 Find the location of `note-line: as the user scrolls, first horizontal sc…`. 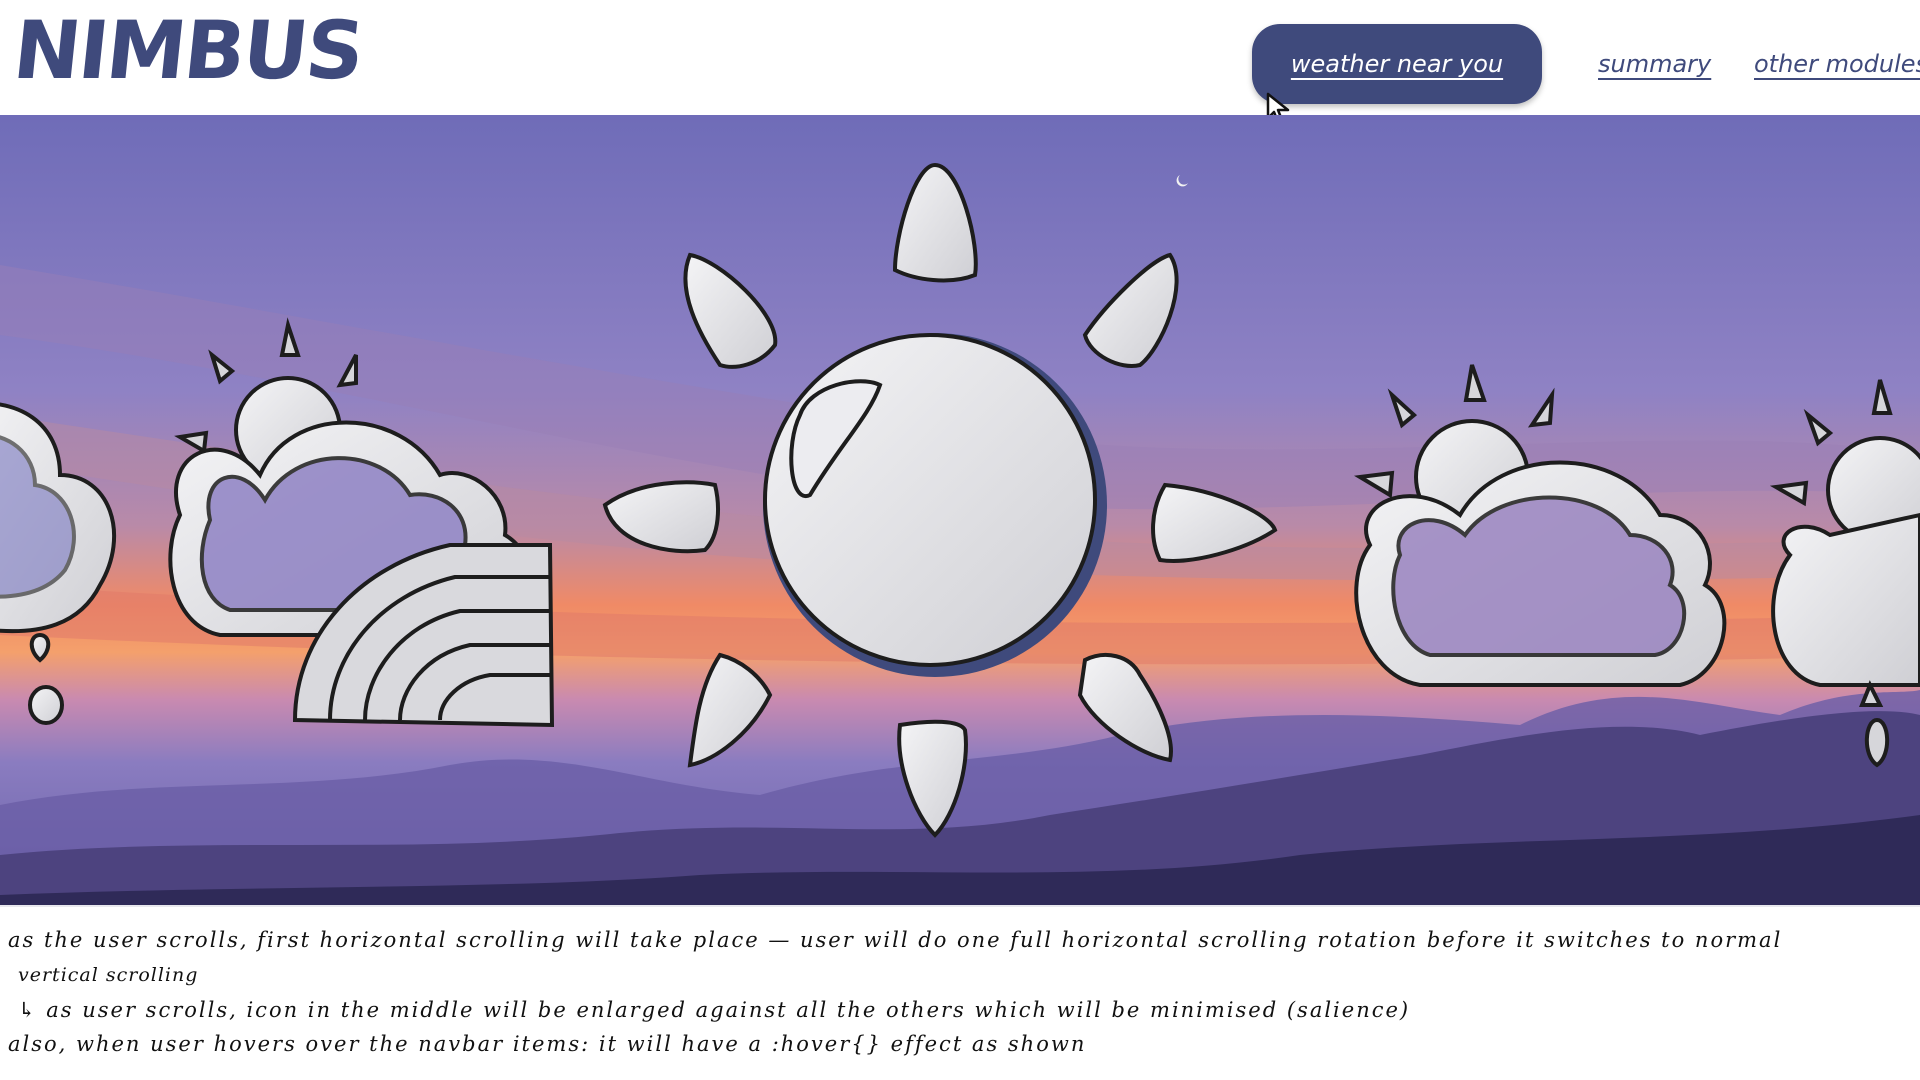

note-line: as the user scrolls, first horizontal sc… is located at coordinates (895, 940).